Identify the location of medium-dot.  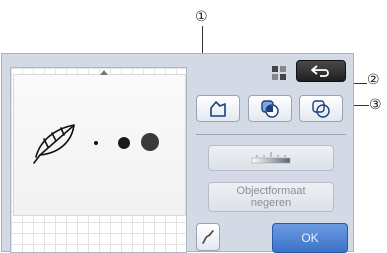
(124, 143).